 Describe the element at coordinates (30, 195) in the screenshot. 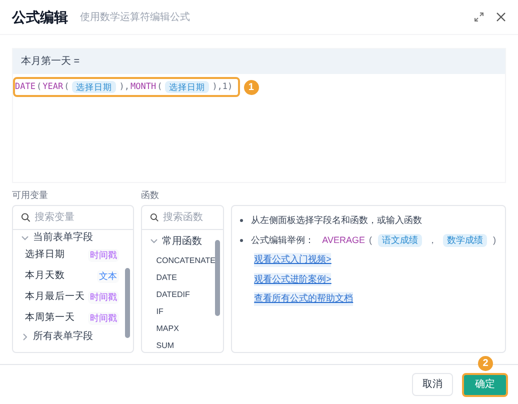

I see `section-label: 可用变量` at that location.